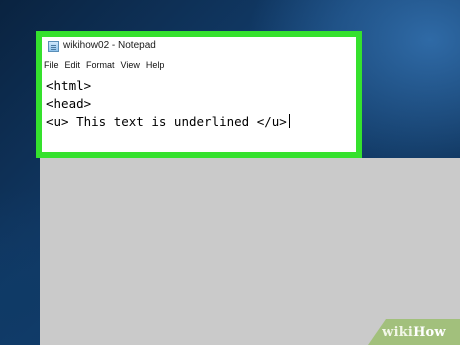  Describe the element at coordinates (53, 46) in the screenshot. I see `notepad-icon` at that location.